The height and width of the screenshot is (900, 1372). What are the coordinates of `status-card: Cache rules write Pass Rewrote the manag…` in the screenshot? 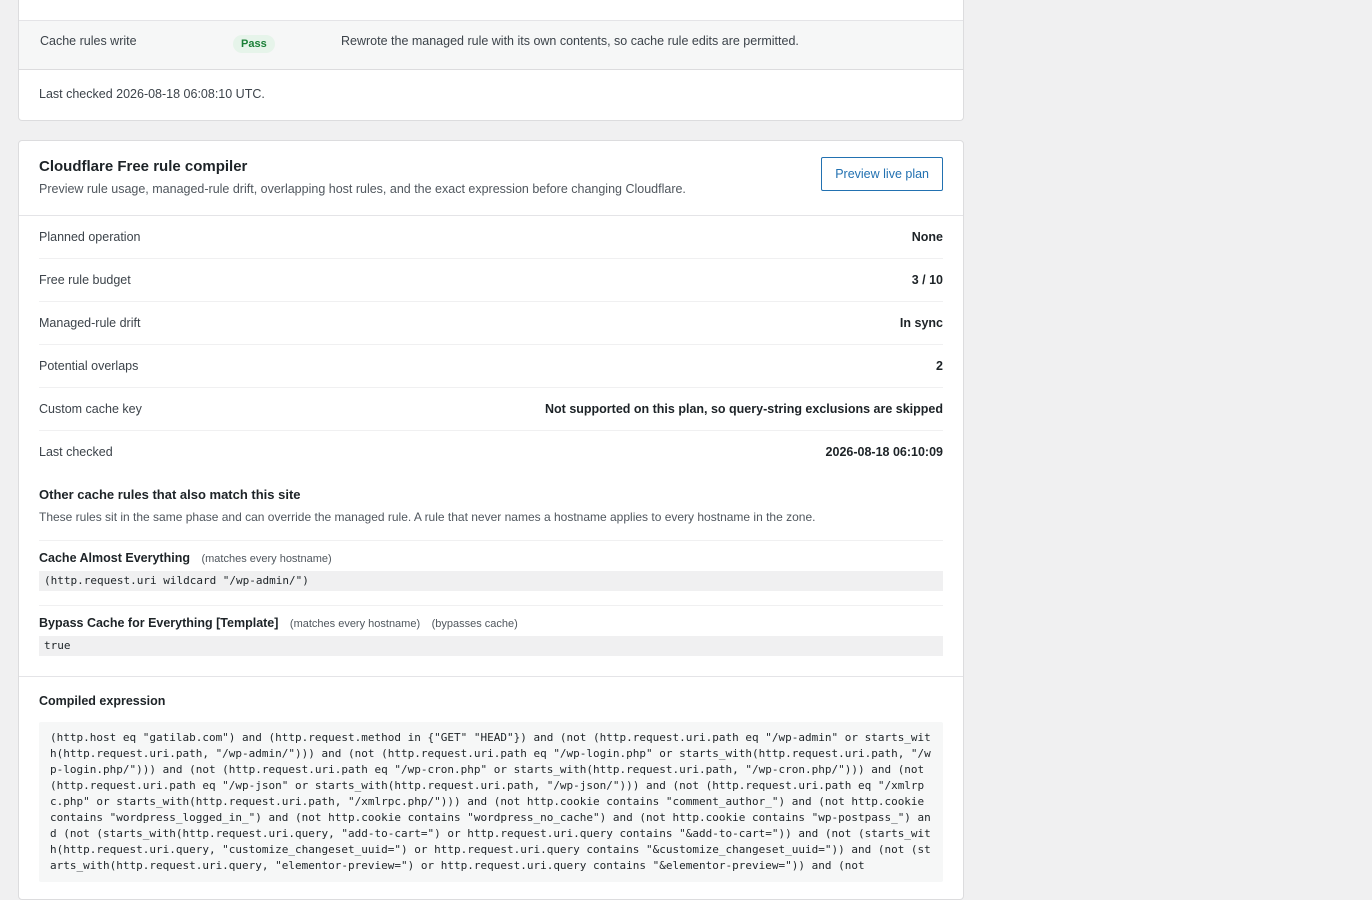 It's located at (491, 60).